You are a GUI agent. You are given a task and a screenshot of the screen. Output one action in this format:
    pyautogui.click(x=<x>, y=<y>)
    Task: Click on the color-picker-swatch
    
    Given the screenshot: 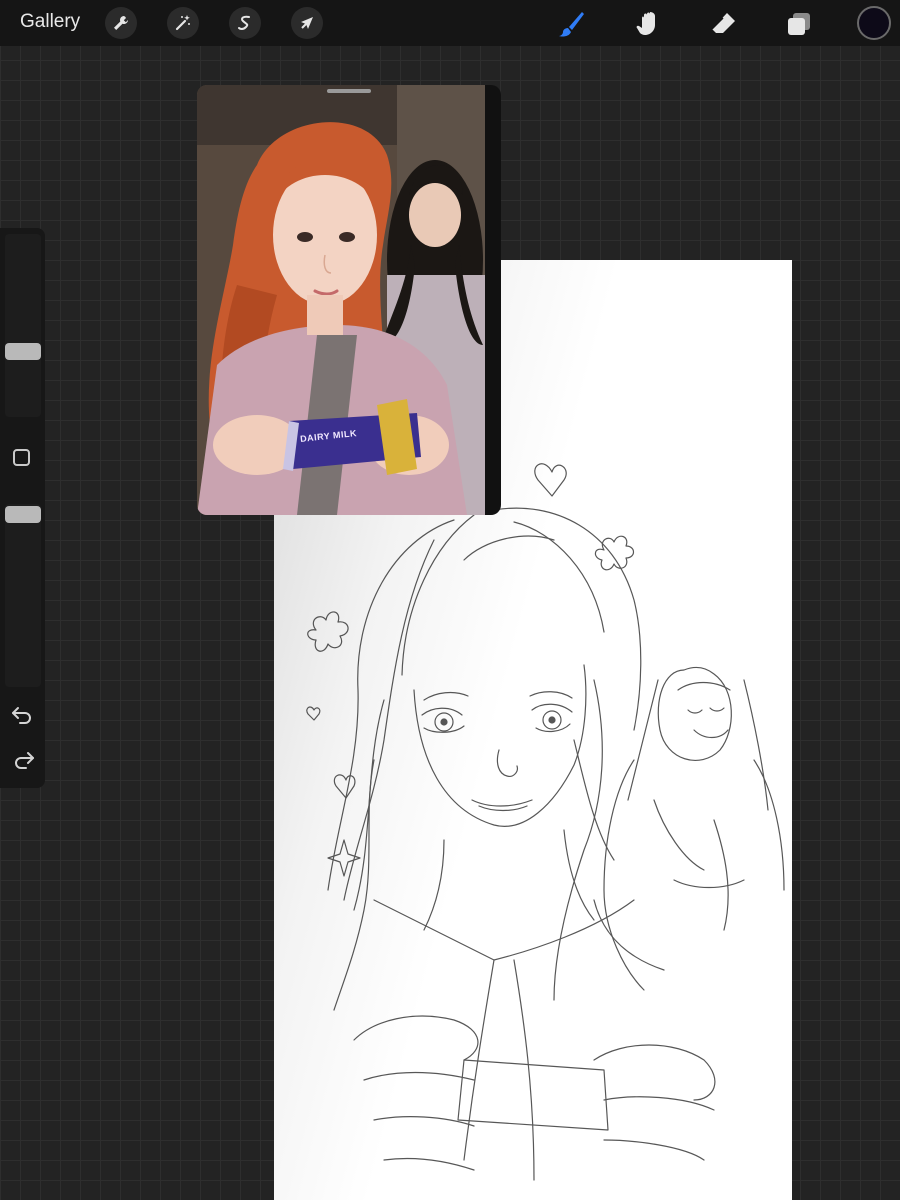 What is the action you would take?
    pyautogui.click(x=874, y=23)
    